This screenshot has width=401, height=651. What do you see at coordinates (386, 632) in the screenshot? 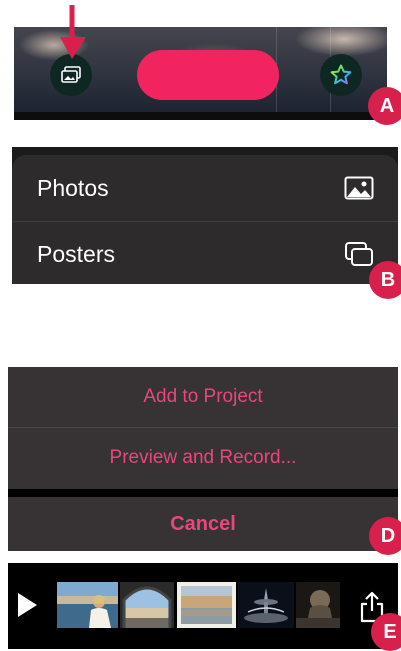
I see `panel-badge-e: E` at bounding box center [386, 632].